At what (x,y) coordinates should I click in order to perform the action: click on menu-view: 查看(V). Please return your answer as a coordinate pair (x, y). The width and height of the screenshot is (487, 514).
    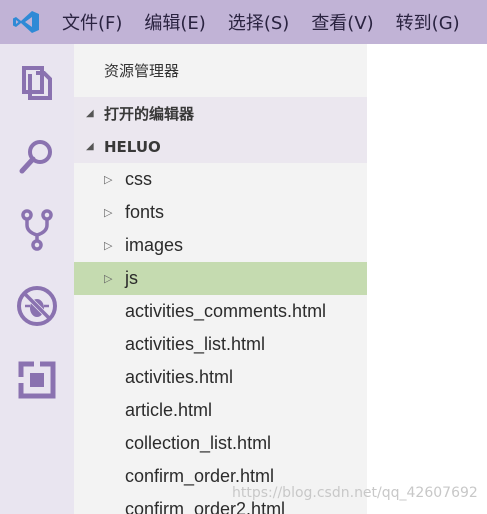
    Looking at the image, I should click on (342, 22).